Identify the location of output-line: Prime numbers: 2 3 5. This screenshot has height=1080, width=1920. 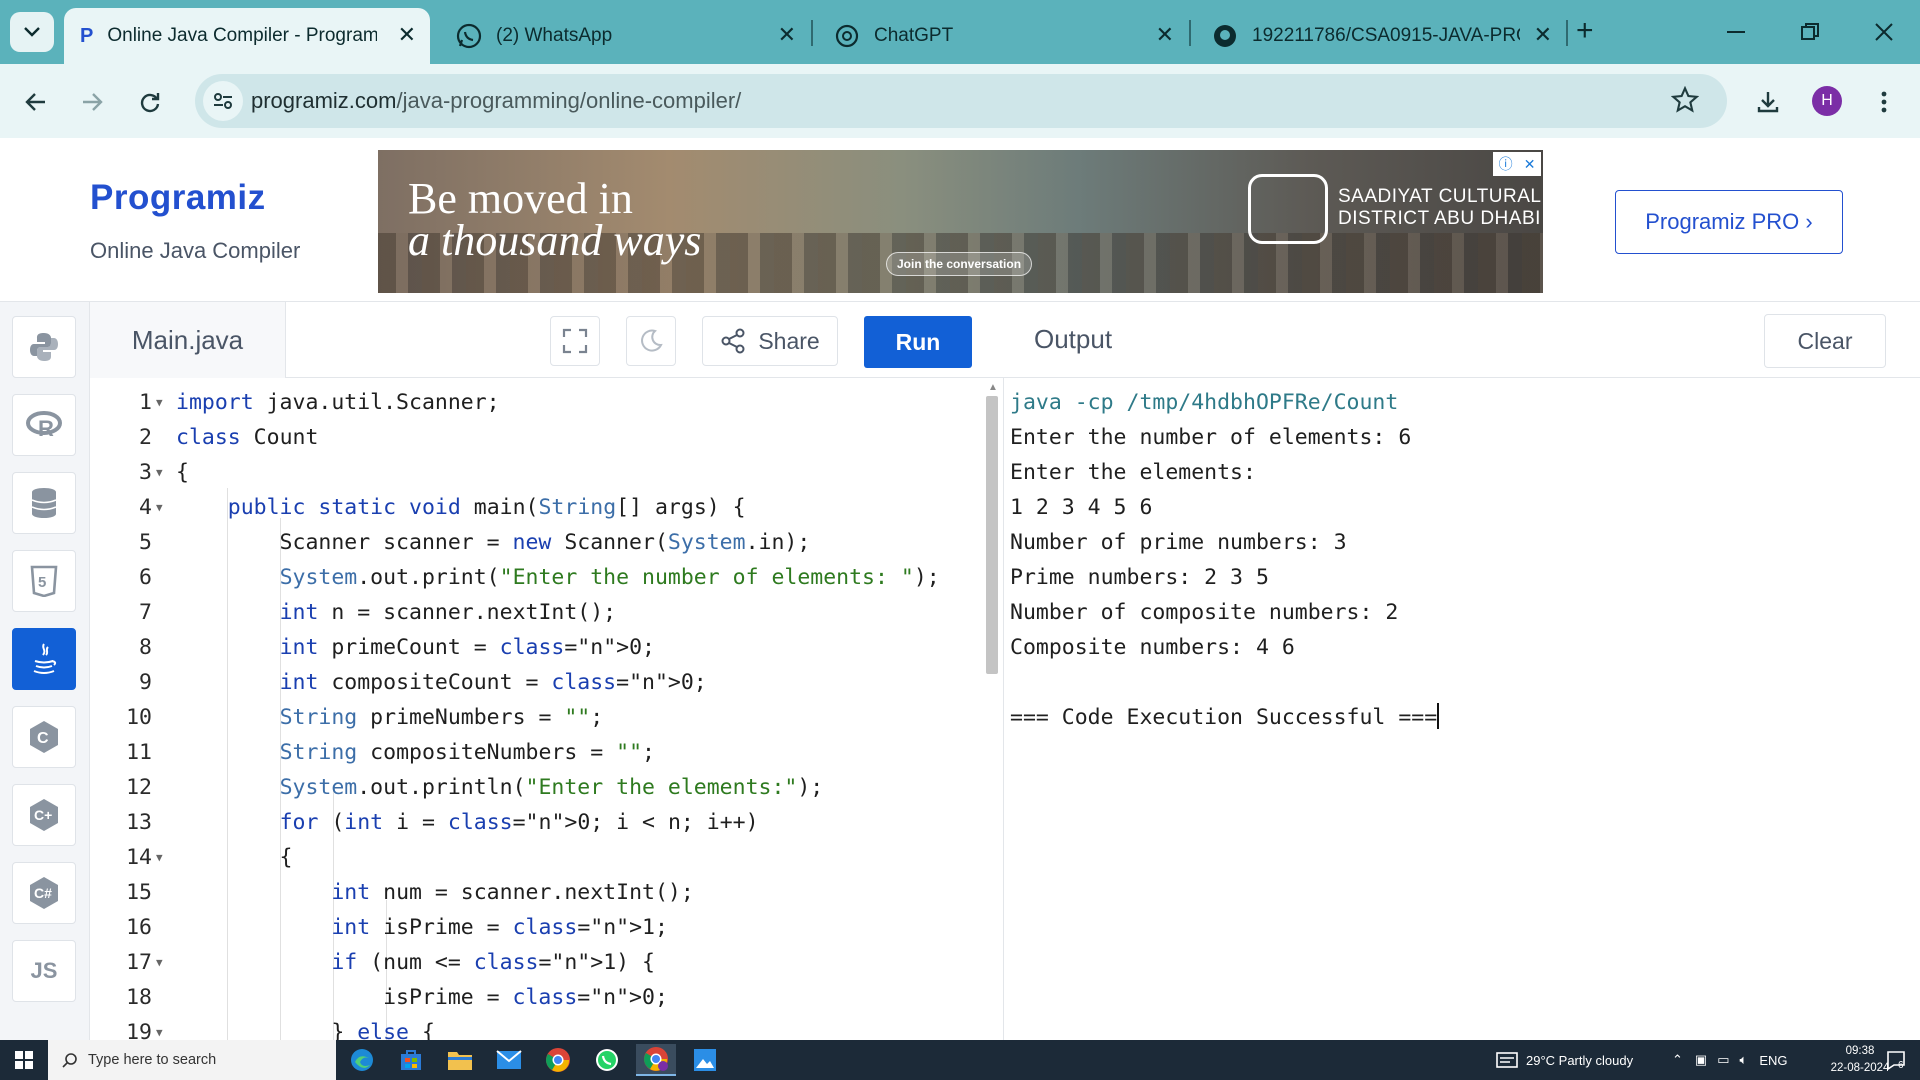
(1139, 577).